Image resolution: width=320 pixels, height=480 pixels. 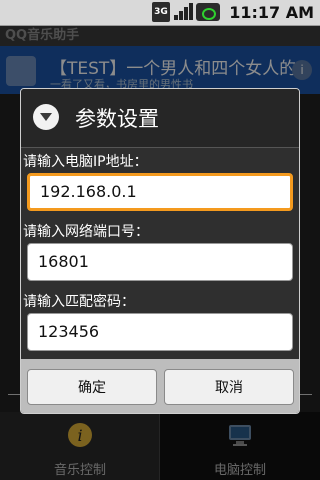 I want to click on status-icons: 3G, so click(x=186, y=12).